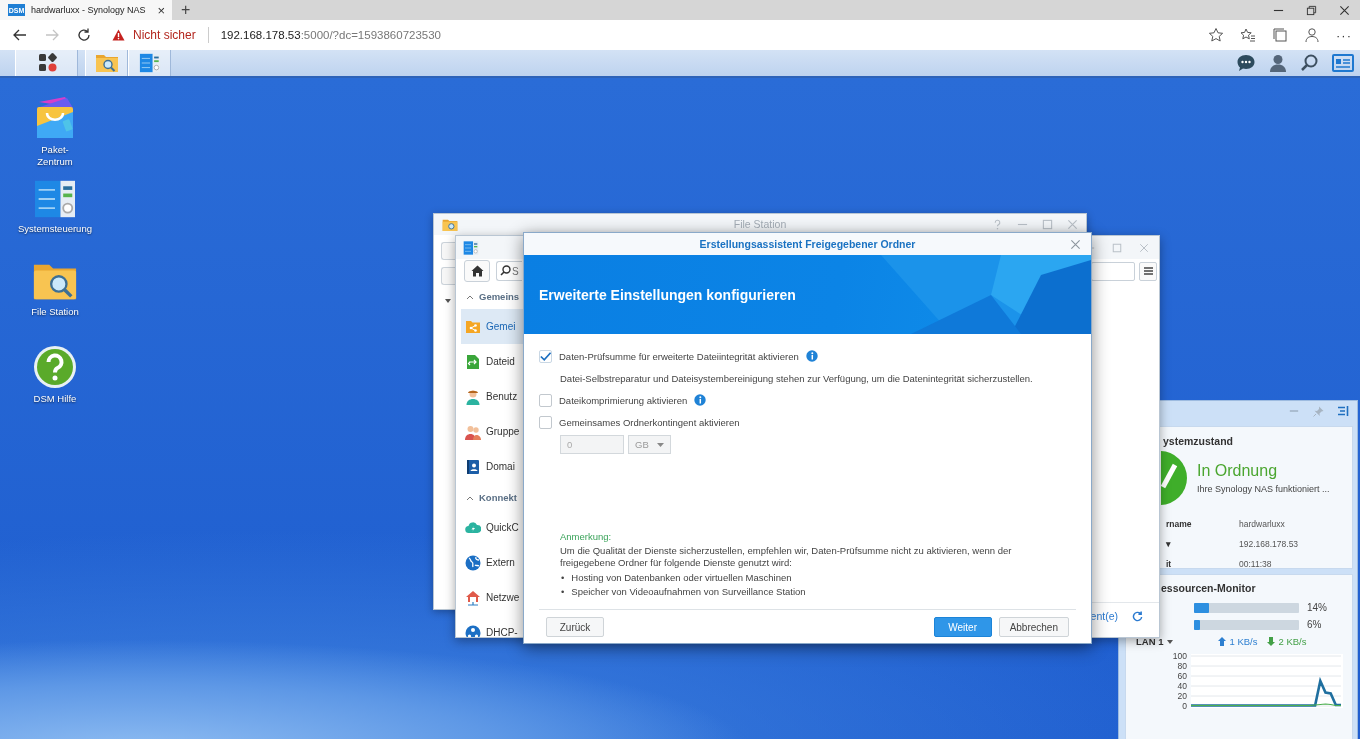 This screenshot has height=739, width=1360. I want to click on status-text: In Ordnung, so click(1238, 471).